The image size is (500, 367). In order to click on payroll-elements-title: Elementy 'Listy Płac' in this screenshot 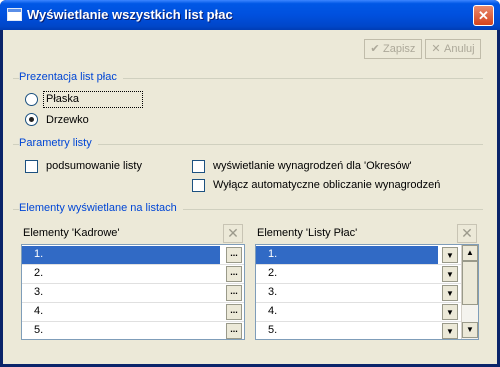, I will do `click(307, 233)`.